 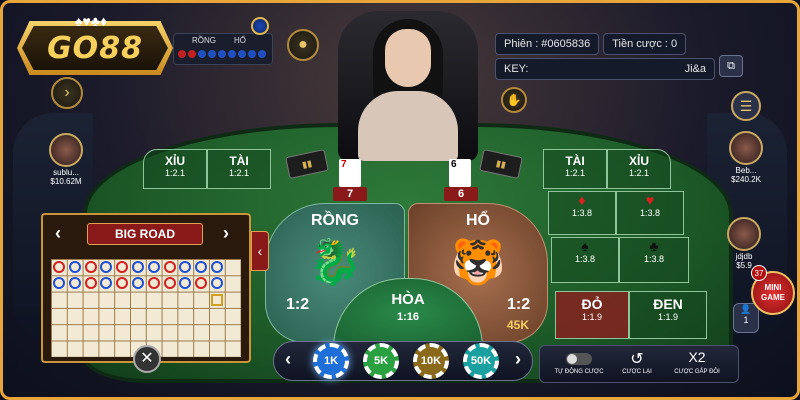 I want to click on bet-title: XỈU, so click(x=174, y=161).